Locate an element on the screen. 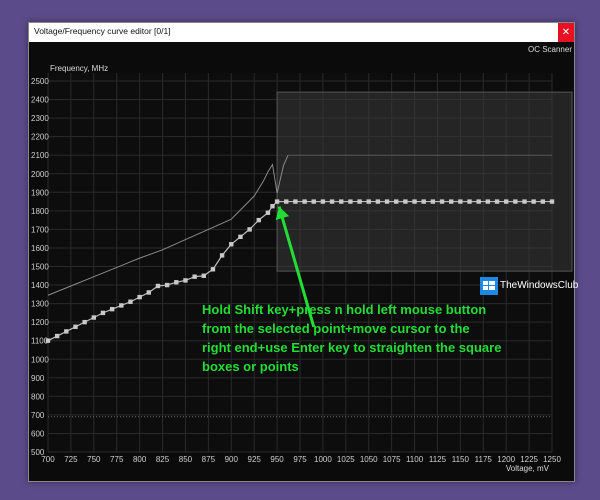 The height and width of the screenshot is (500, 600). x-tick-label: 975 is located at coordinates (300, 459).